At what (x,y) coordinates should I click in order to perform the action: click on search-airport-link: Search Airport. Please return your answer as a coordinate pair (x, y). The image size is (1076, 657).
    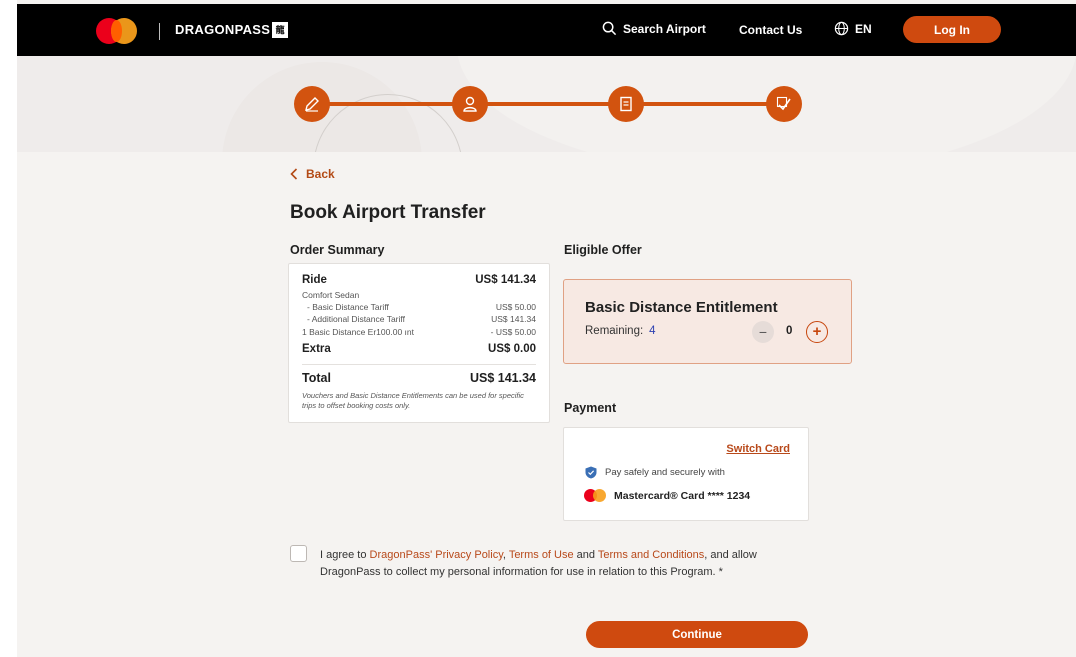
    Looking at the image, I should click on (654, 28).